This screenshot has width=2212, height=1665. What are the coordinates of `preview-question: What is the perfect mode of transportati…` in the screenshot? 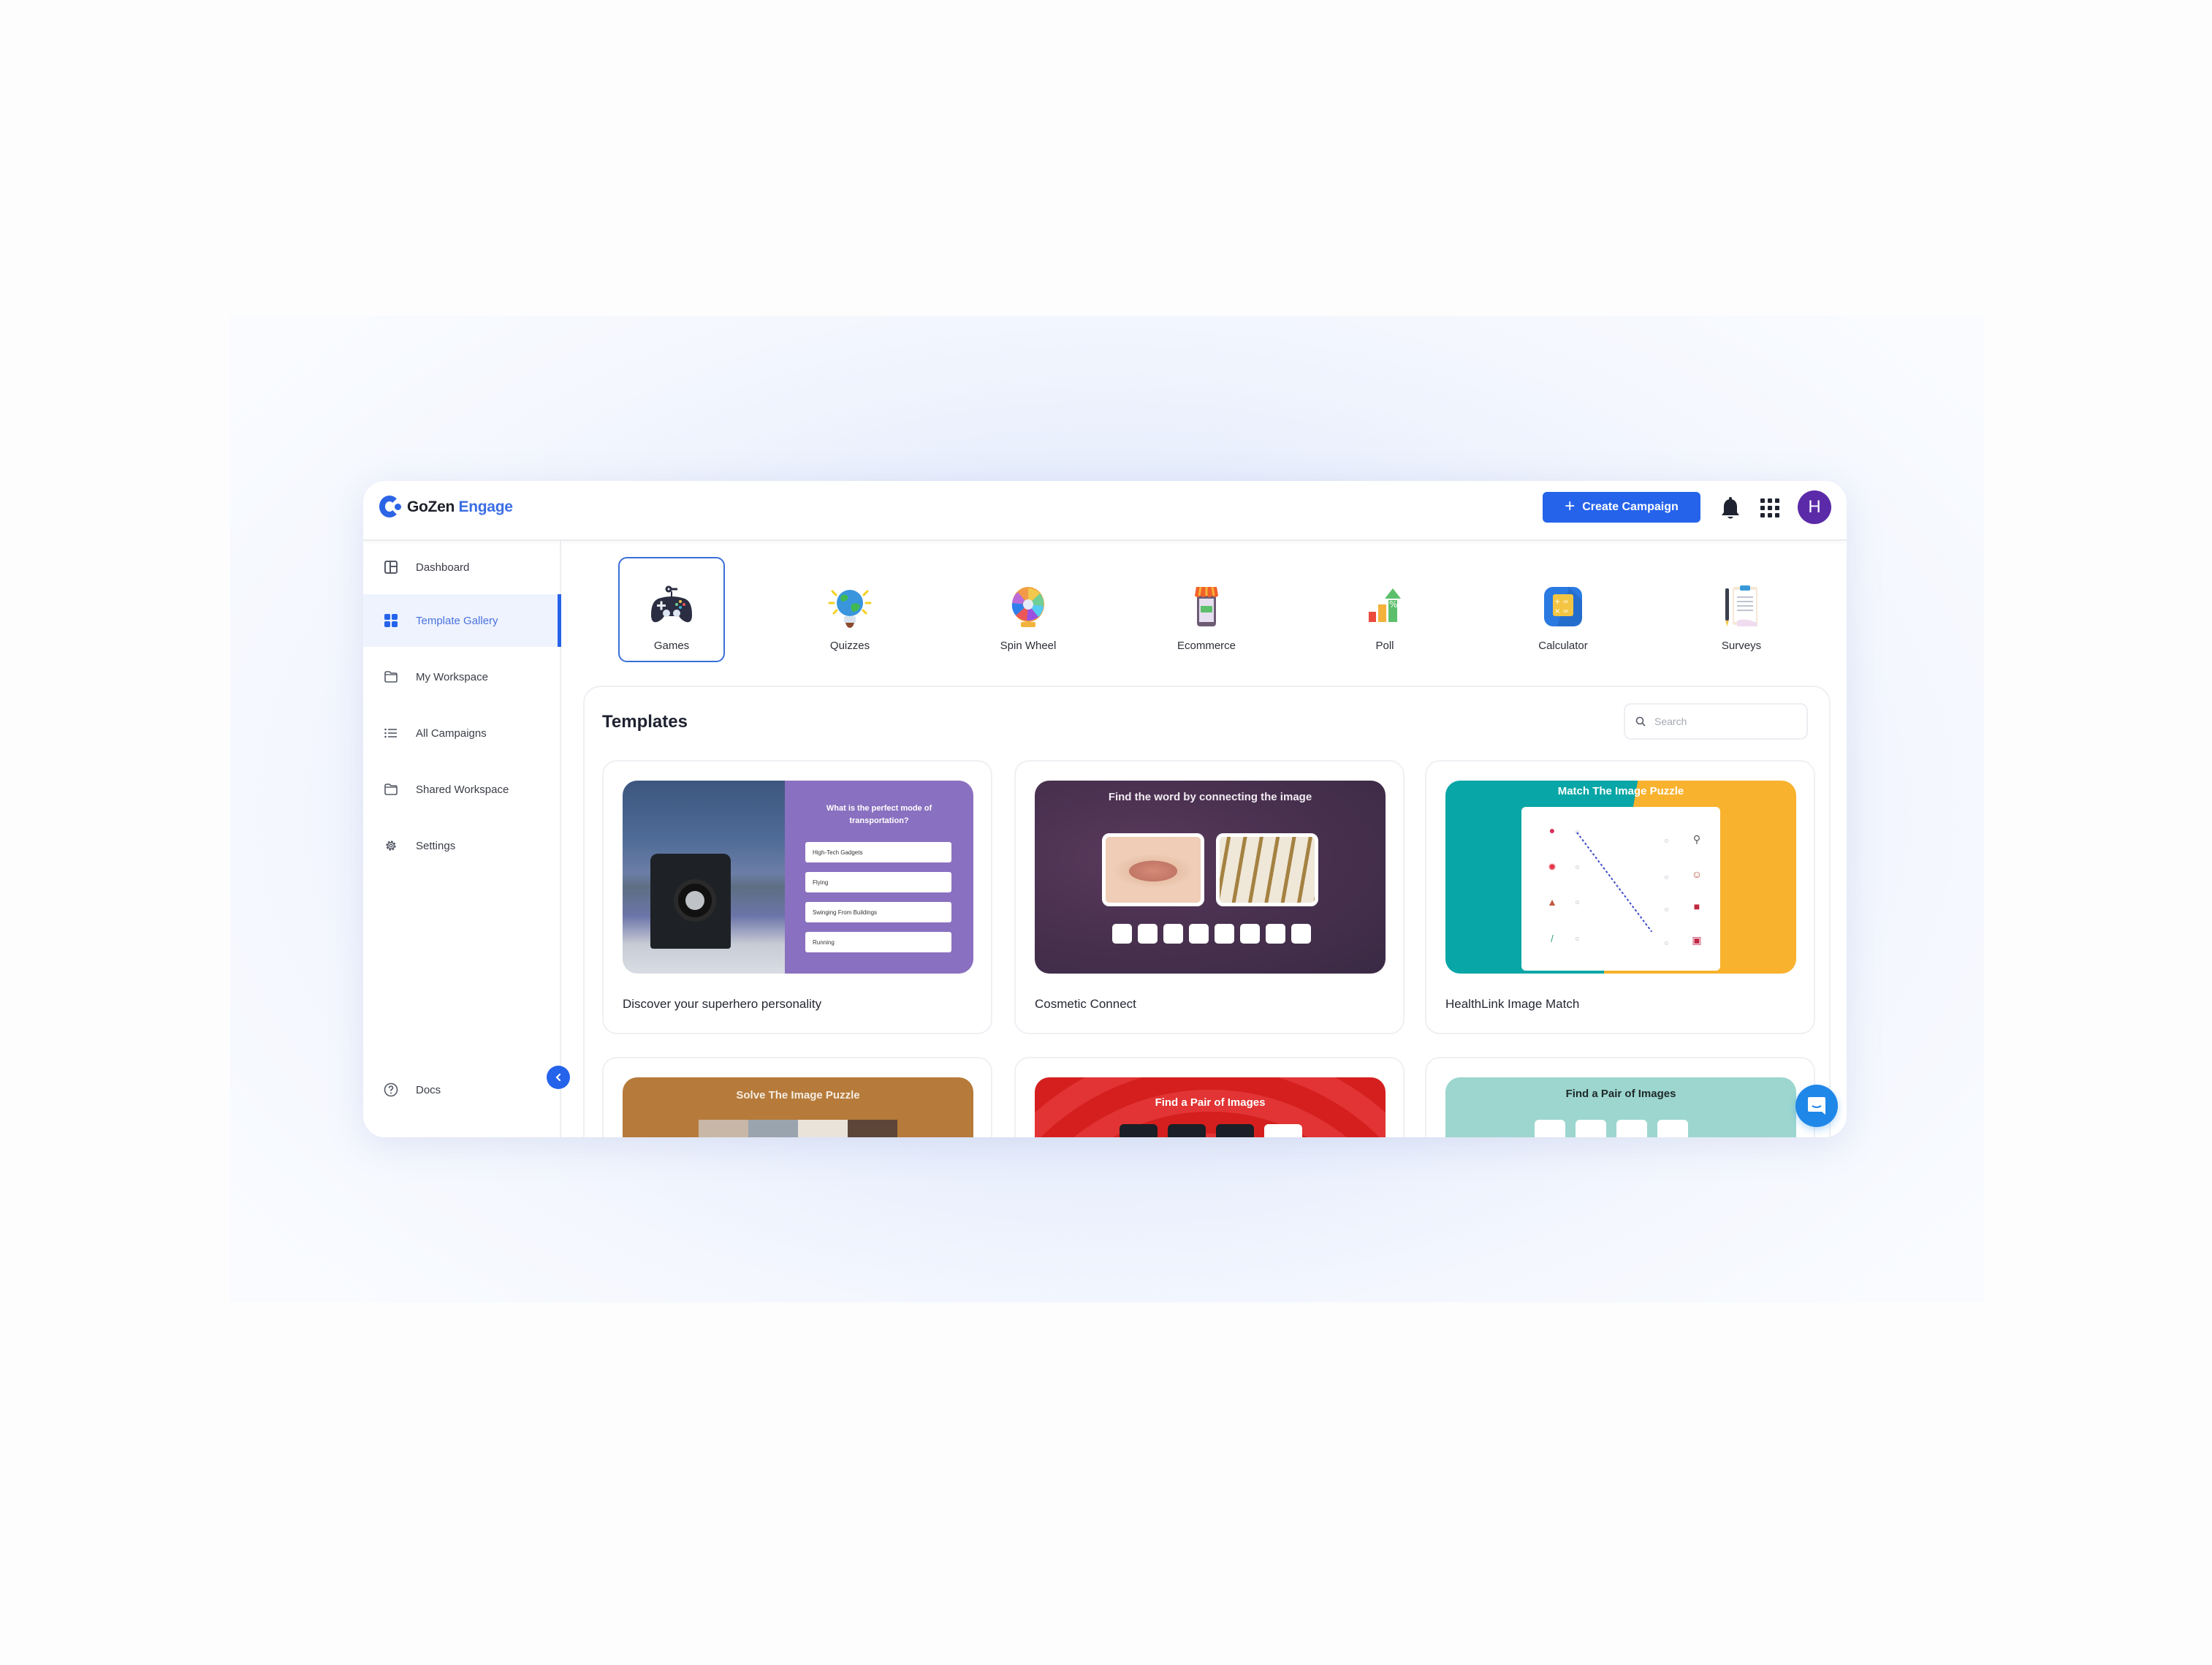 It's located at (879, 815).